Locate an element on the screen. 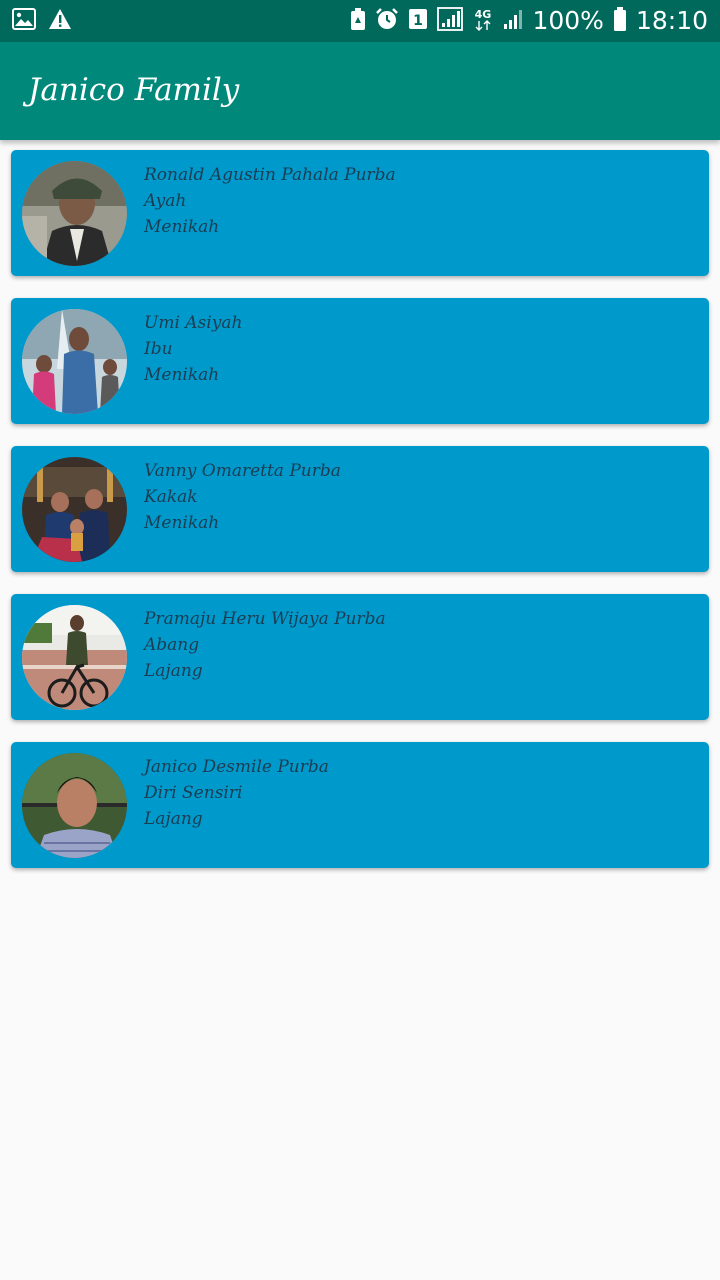  warning-icon is located at coordinates (60, 21).